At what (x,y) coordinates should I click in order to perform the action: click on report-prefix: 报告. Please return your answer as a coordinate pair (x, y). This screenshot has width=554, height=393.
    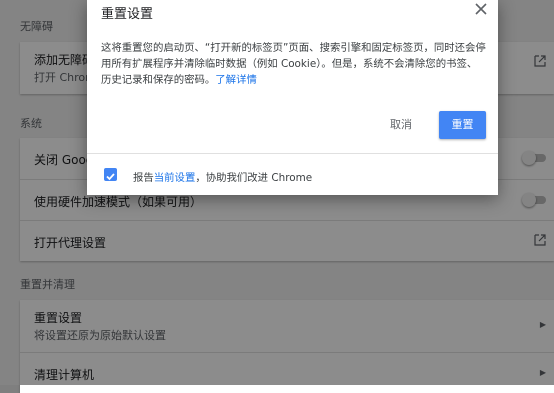
    Looking at the image, I should click on (143, 178).